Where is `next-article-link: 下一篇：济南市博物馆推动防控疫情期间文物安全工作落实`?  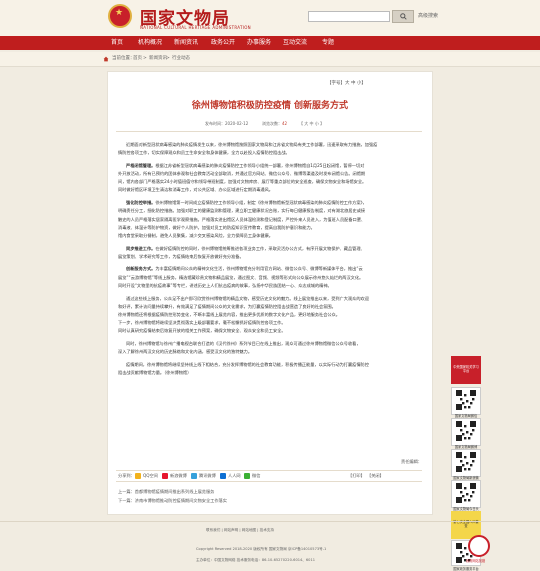
next-article-link: 下一篇：济南市博物馆推动防控疫情期间文物安全工作落实 is located at coordinates (172, 501).